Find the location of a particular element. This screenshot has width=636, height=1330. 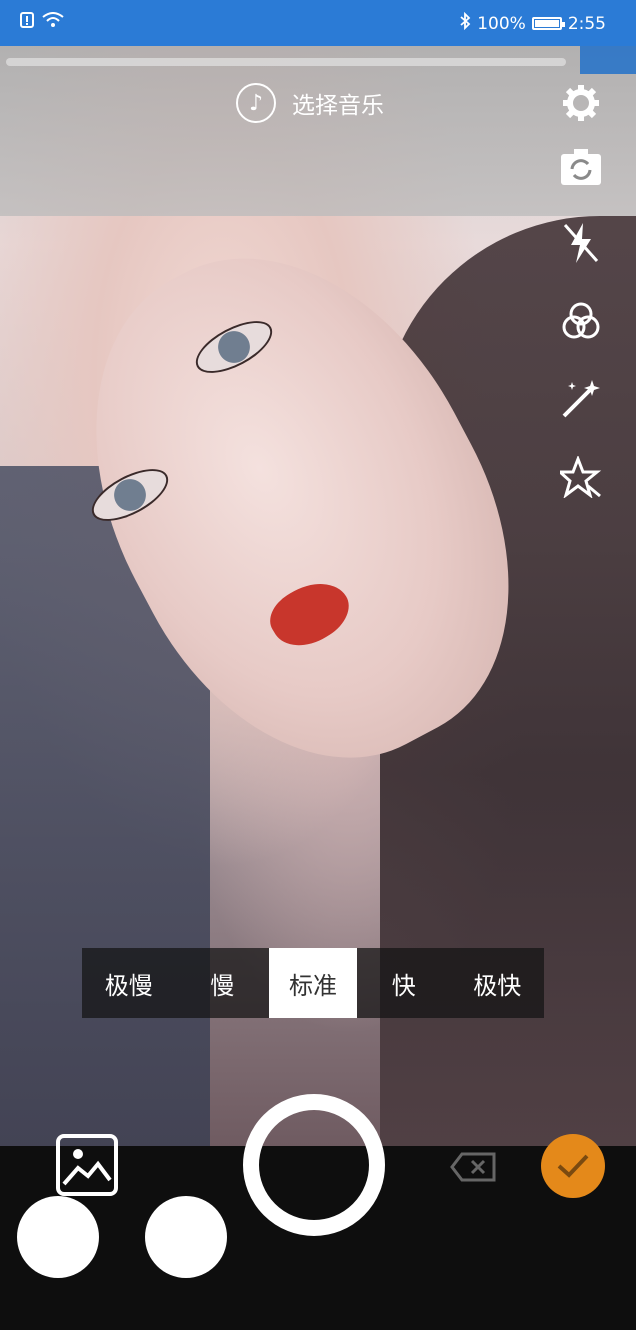

select-music-label: 选择音乐 is located at coordinates (338, 106).